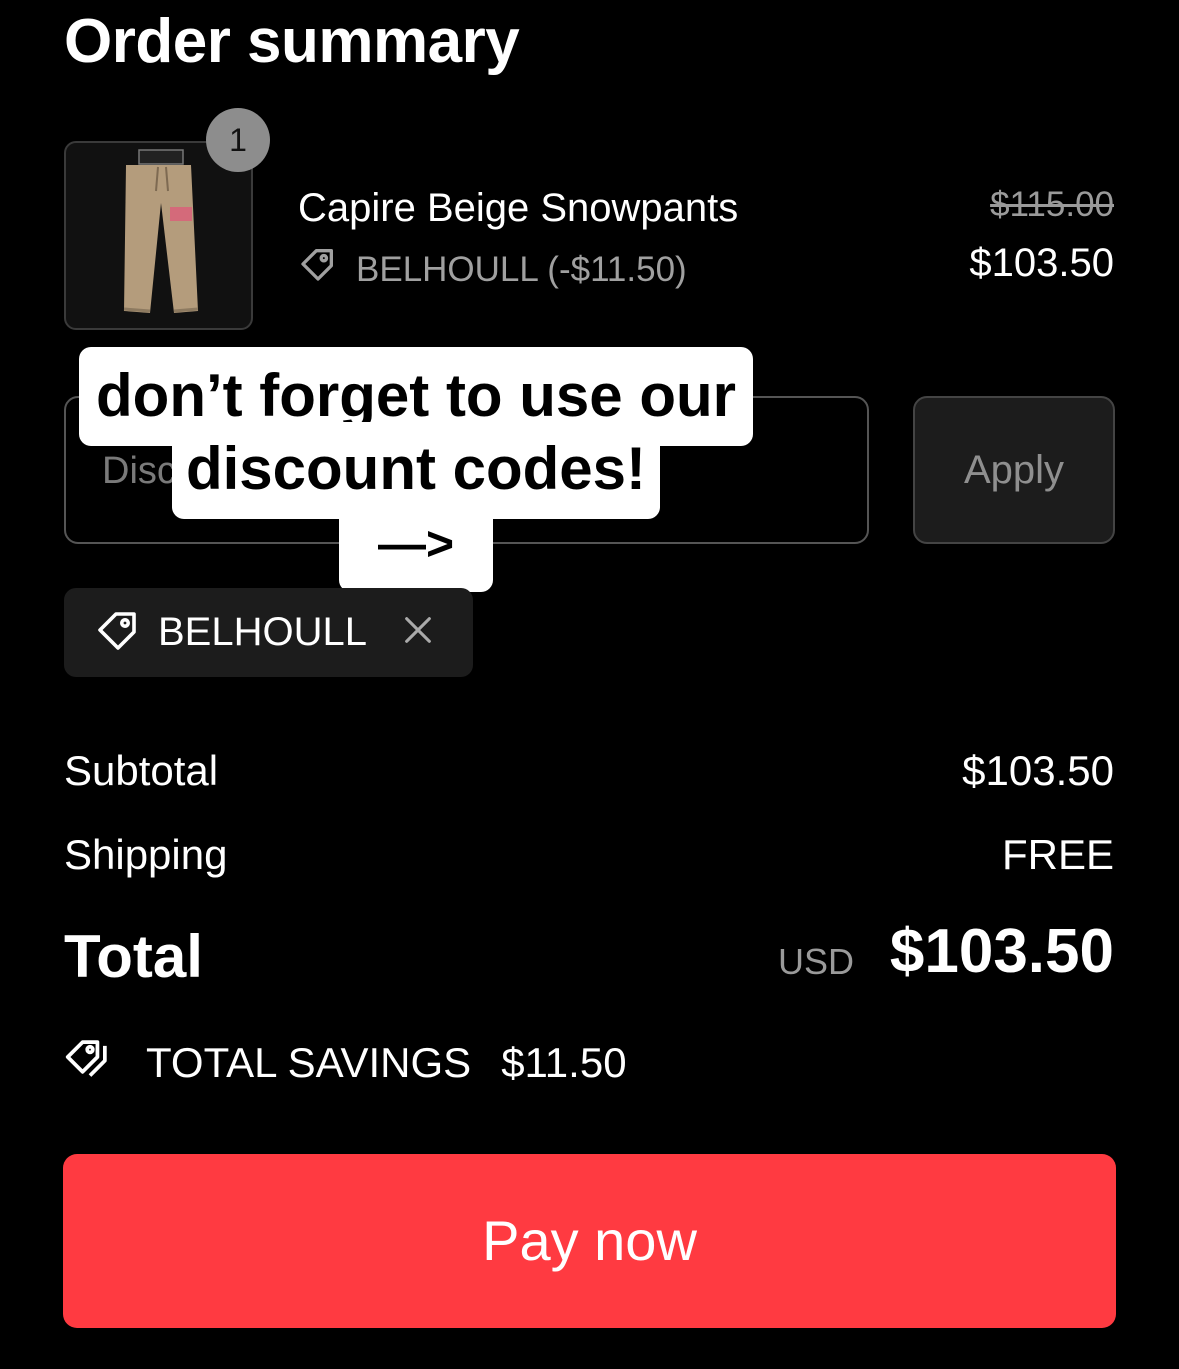 This screenshot has width=1179, height=1369. Describe the element at coordinates (1057, 854) in the screenshot. I see `shipping-value: FREE` at that location.